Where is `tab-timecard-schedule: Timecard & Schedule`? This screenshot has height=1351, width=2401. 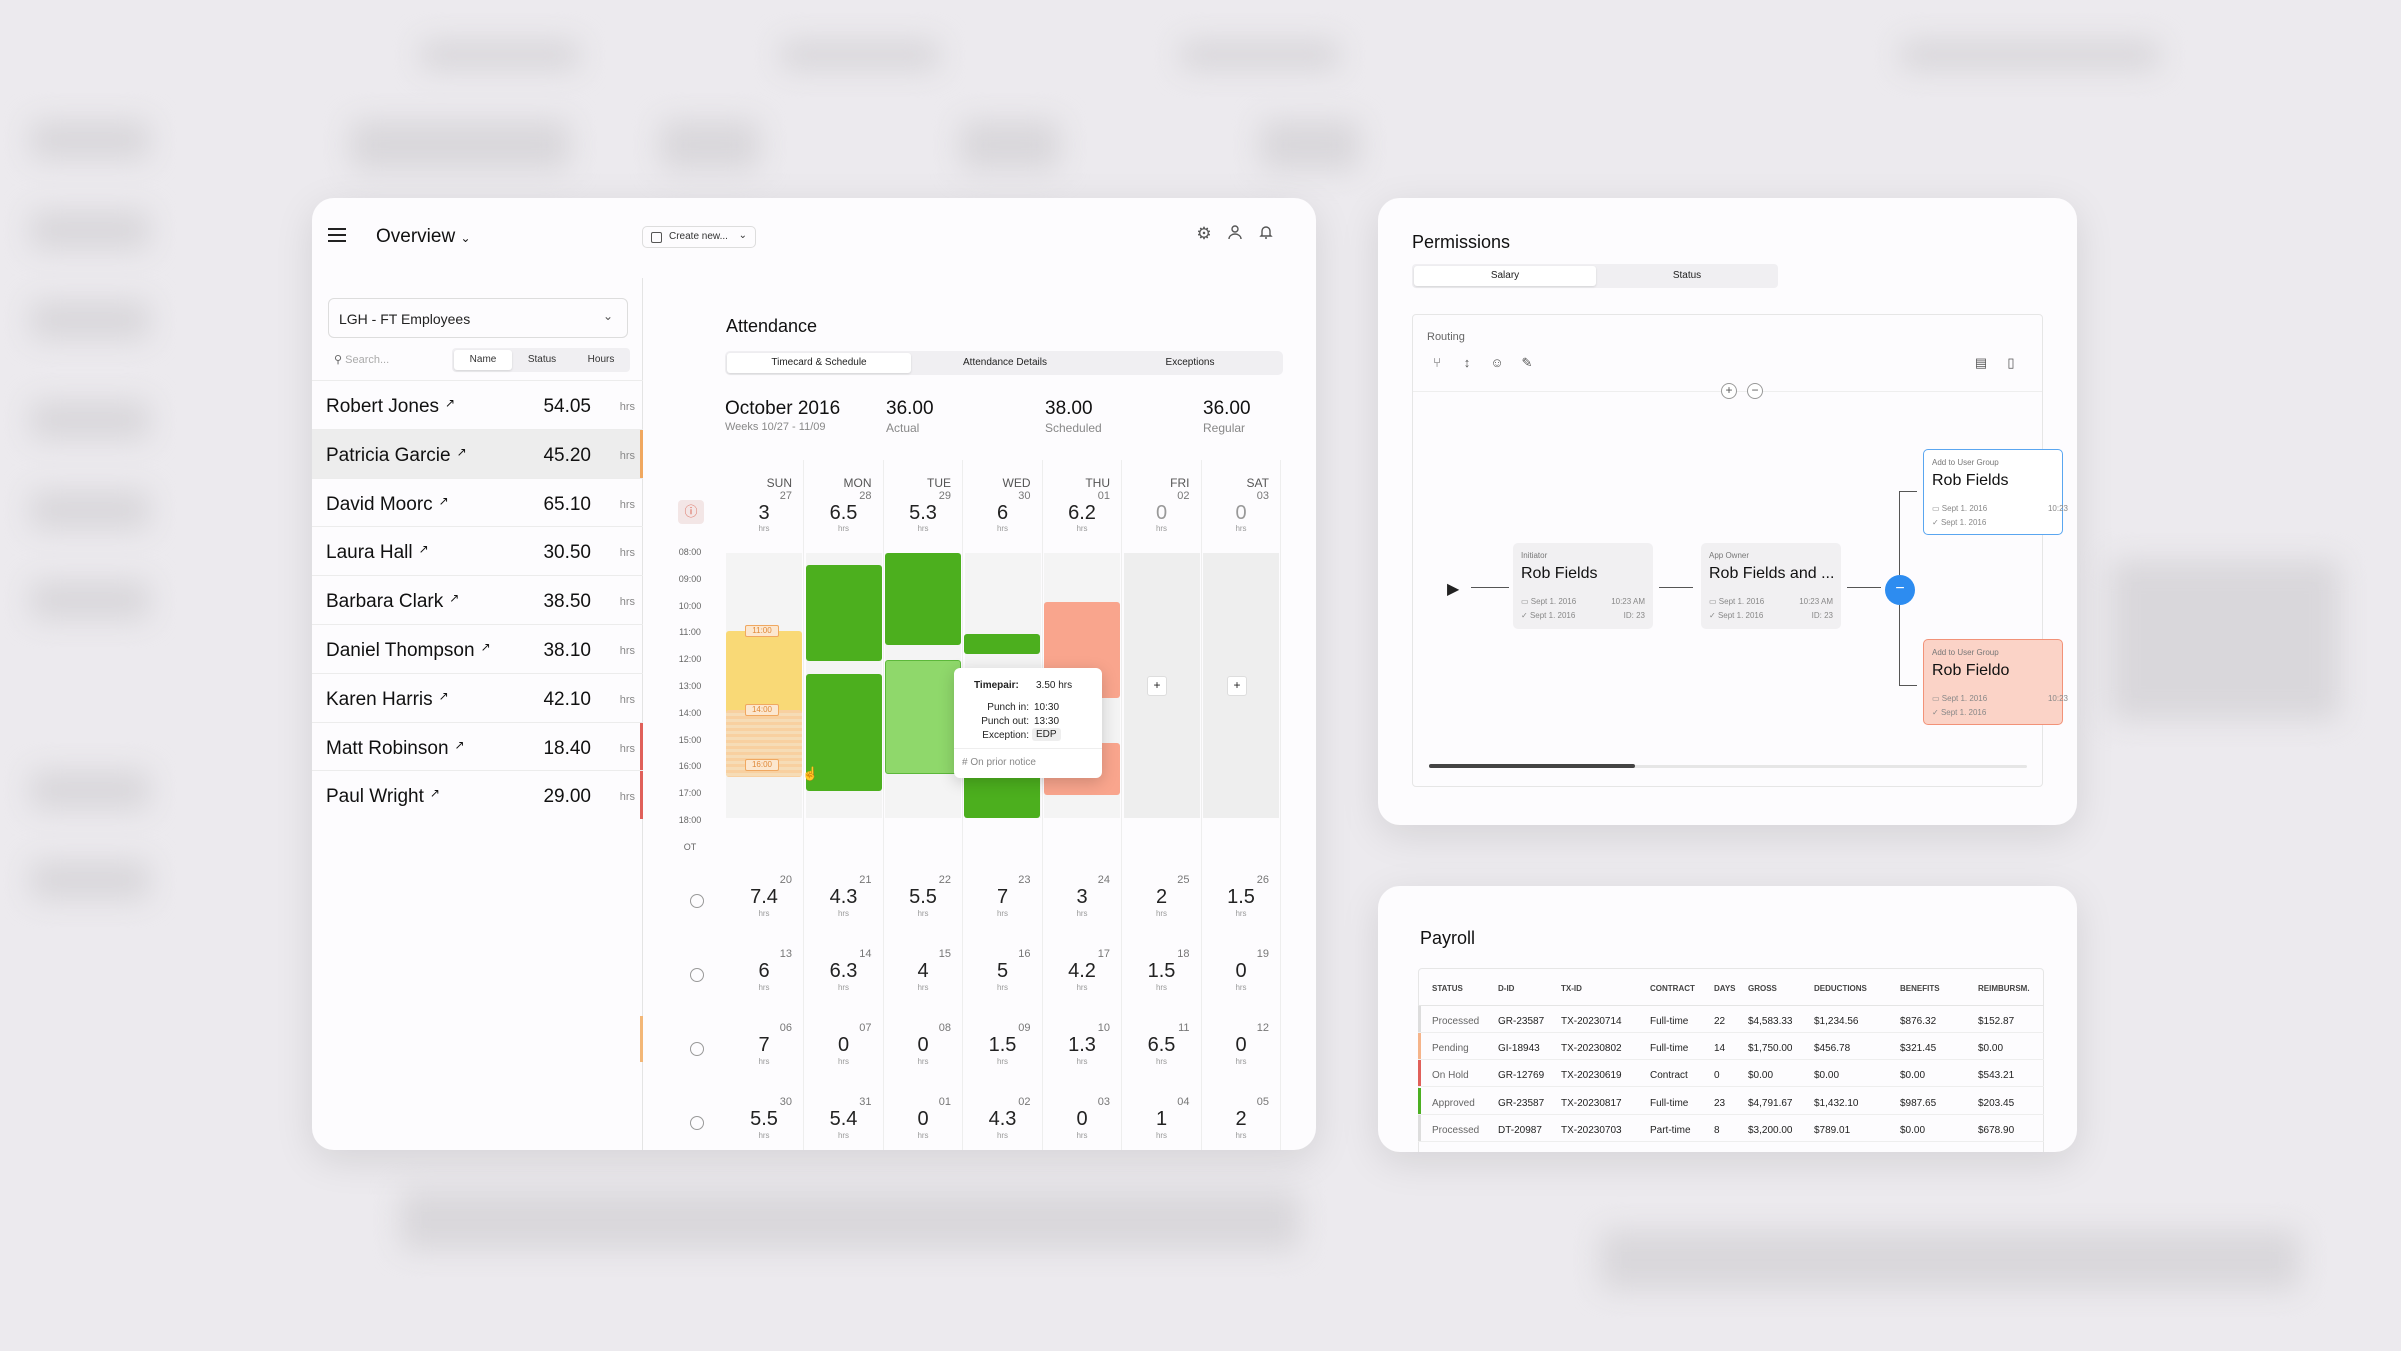
tab-timecard-schedule: Timecard & Schedule is located at coordinates (819, 363).